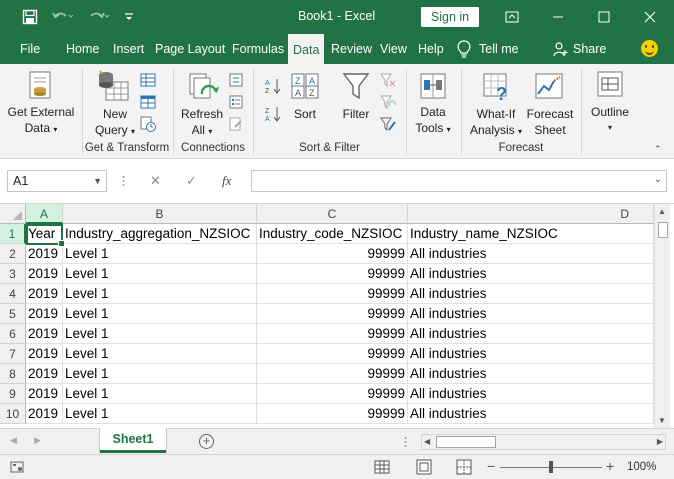 The width and height of the screenshot is (674, 479). What do you see at coordinates (558, 17) in the screenshot?
I see `minimize-button` at bounding box center [558, 17].